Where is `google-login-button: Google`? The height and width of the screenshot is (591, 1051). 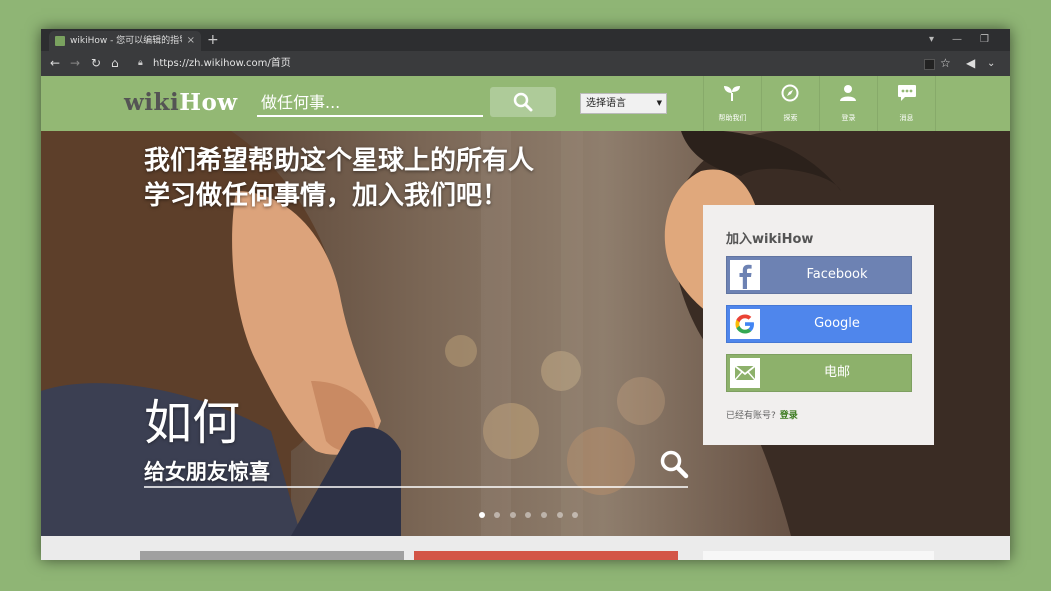 google-login-button: Google is located at coordinates (819, 324).